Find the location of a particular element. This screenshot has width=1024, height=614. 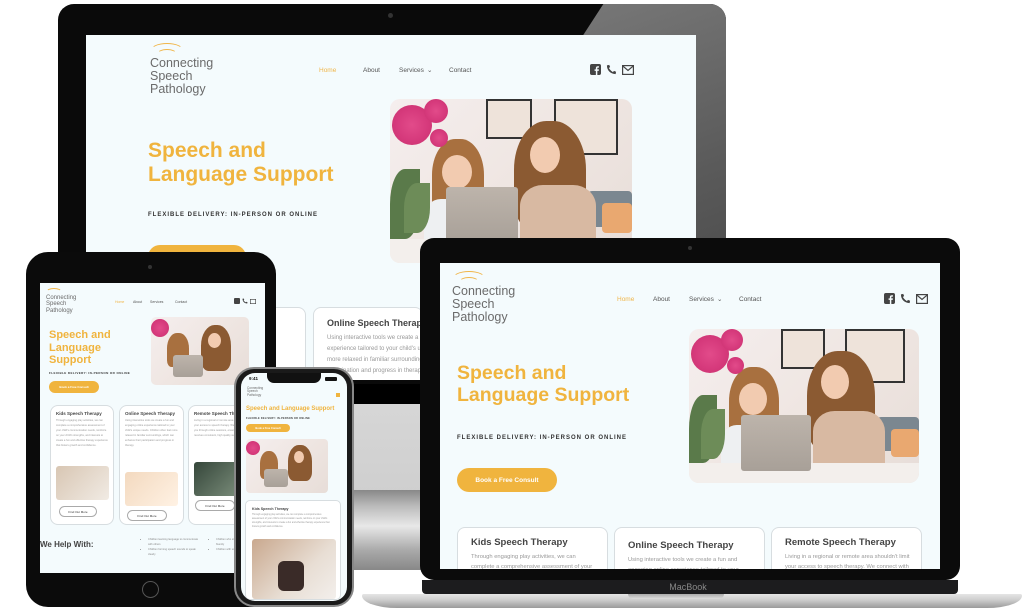

macbook-notch is located at coordinates (676, 596).